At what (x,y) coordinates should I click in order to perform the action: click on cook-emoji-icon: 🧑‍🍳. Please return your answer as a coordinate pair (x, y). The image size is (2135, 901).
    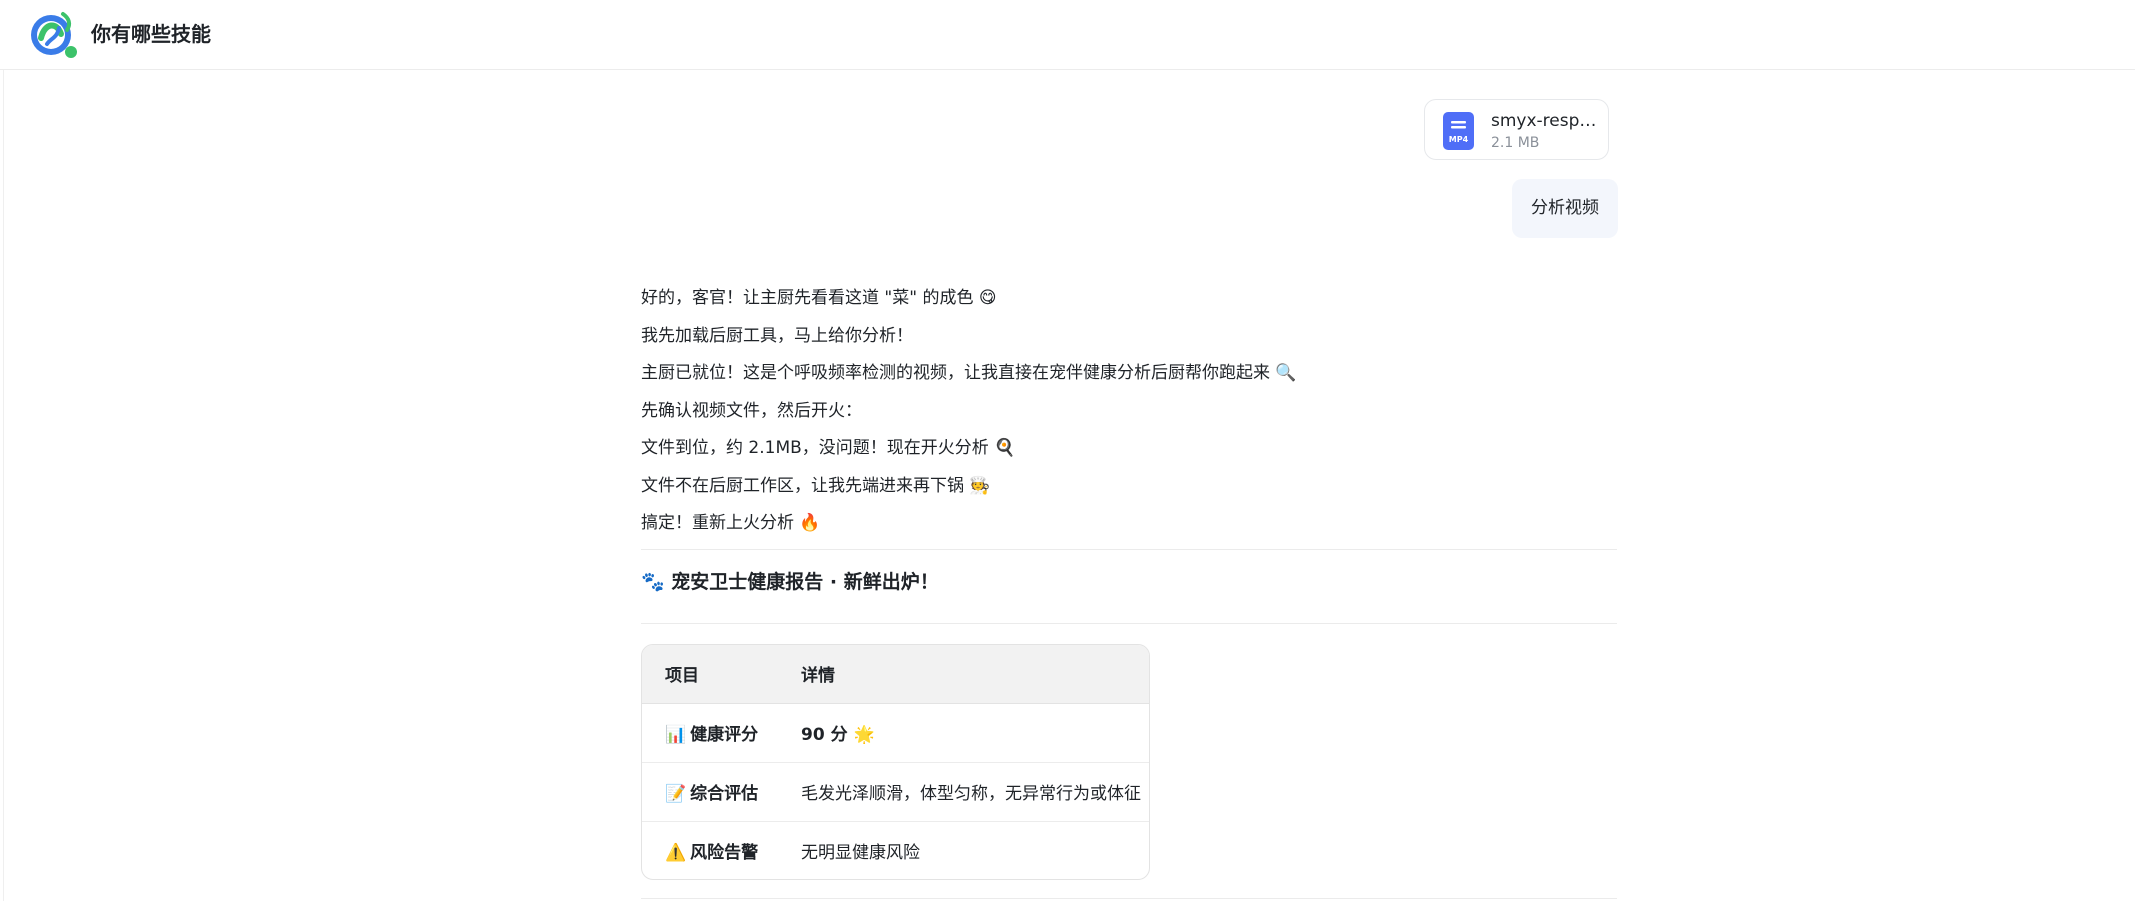
    Looking at the image, I should click on (980, 485).